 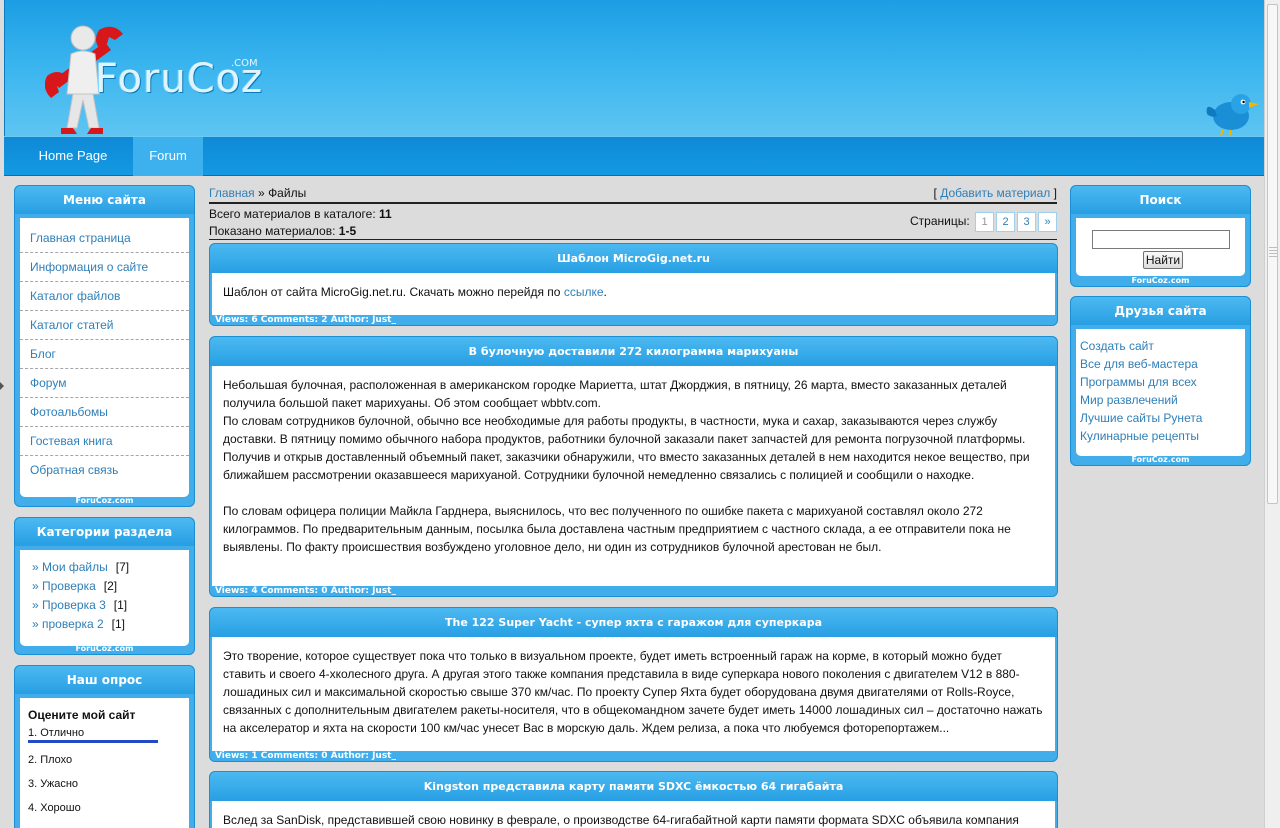 What do you see at coordinates (104, 325) in the screenshot?
I see `menu-item-articles: Каталог статей` at bounding box center [104, 325].